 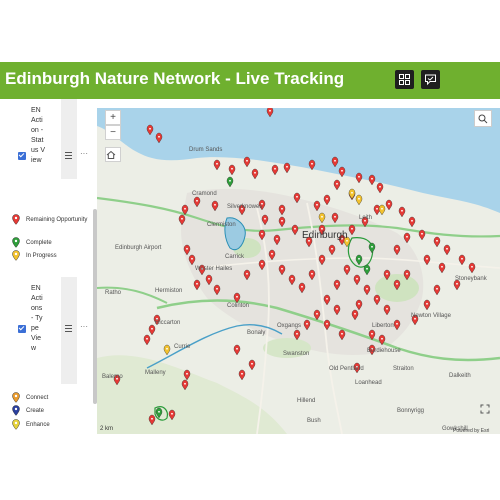 What do you see at coordinates (403, 369) in the screenshot?
I see `map-label-straiton: Straiton` at bounding box center [403, 369].